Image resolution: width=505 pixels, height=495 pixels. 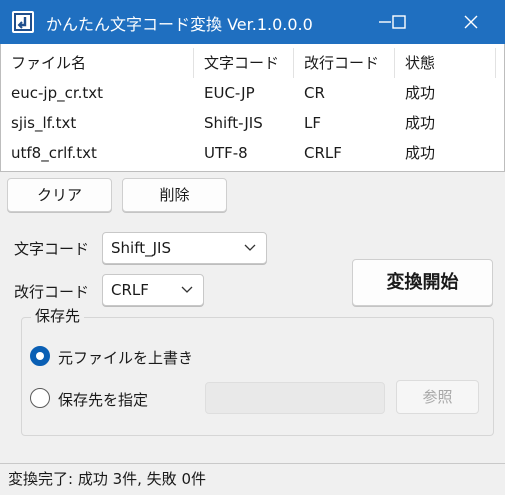 I want to click on newline-label: 改行コード, so click(x=52, y=292).